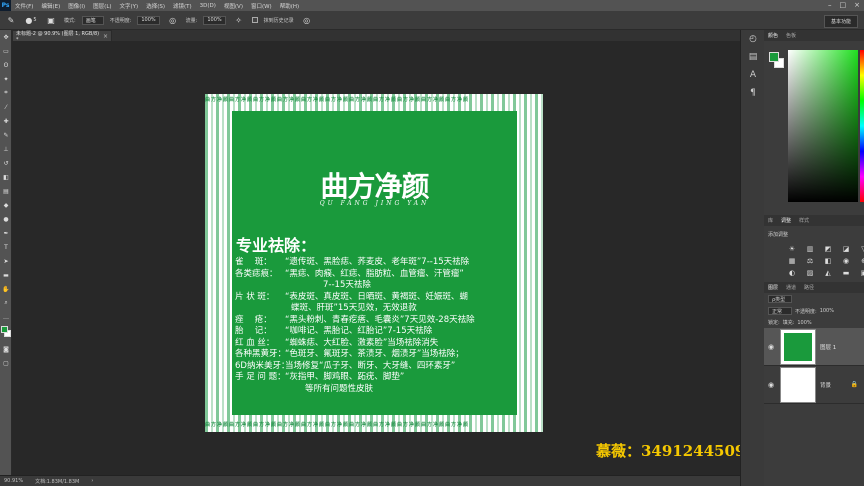 The image size is (864, 486). Describe the element at coordinates (846, 273) in the screenshot. I see `gradient-map-icon: ▬` at that location.